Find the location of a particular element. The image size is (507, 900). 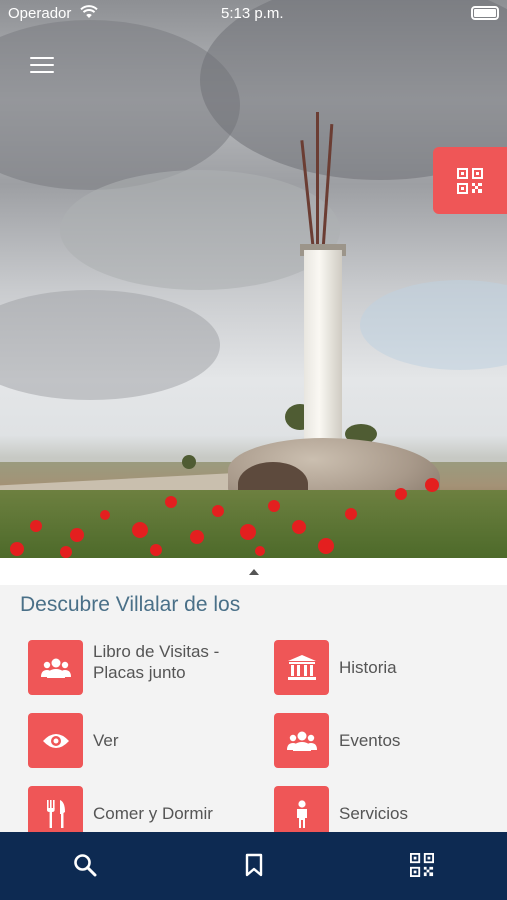

wifi-icon is located at coordinates (89, 11).